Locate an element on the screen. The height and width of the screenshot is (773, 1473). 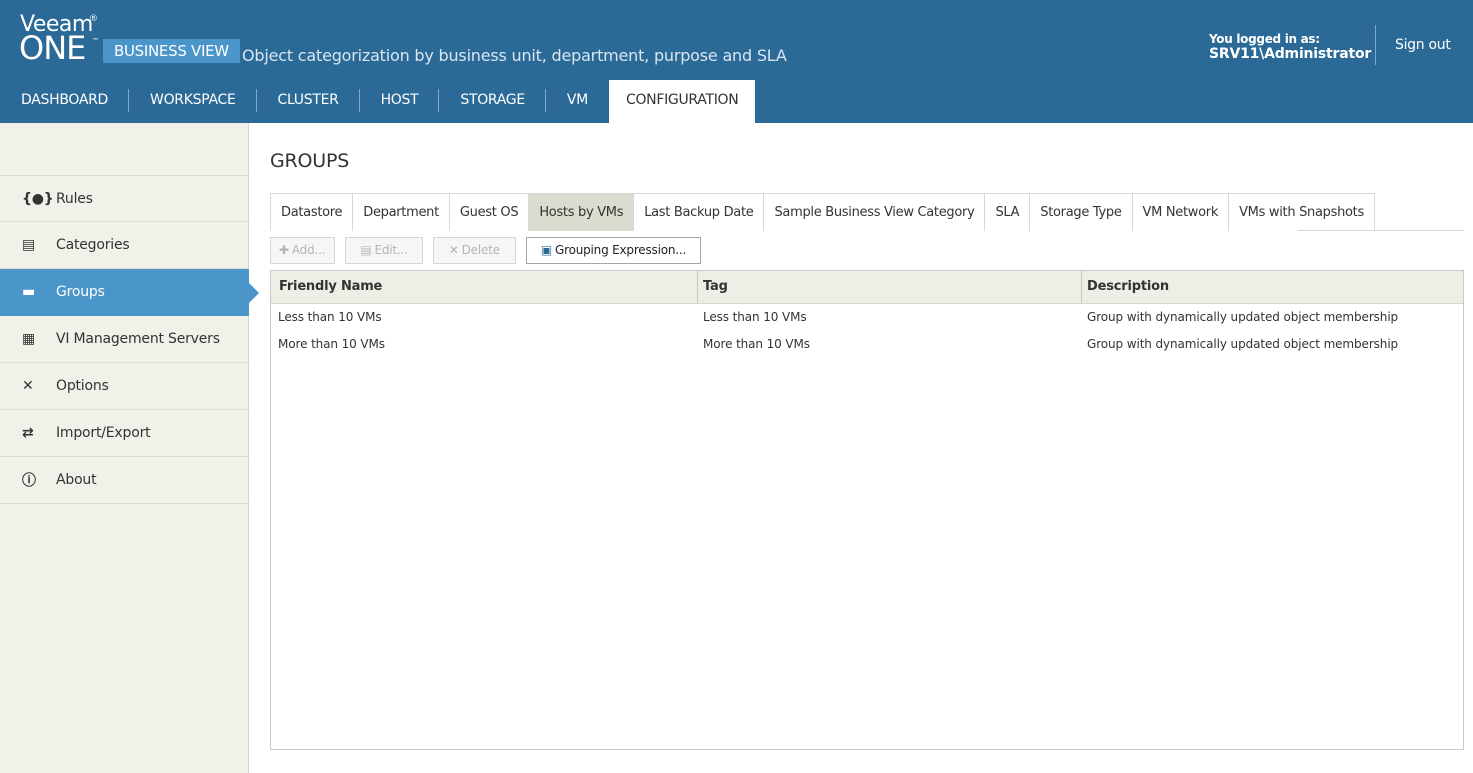
servers-icon: ▦ is located at coordinates (29, 339).